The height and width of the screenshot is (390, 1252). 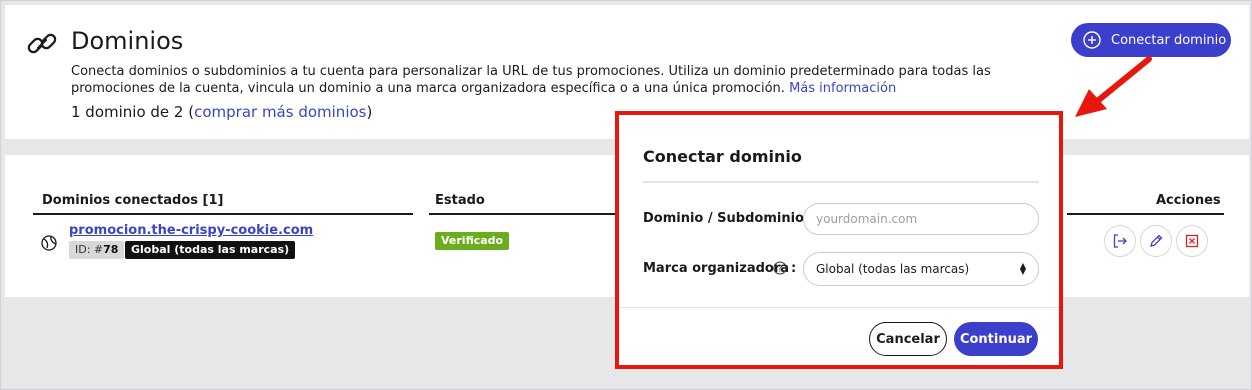 What do you see at coordinates (89, 249) in the screenshot?
I see `id-label: ID: #` at bounding box center [89, 249].